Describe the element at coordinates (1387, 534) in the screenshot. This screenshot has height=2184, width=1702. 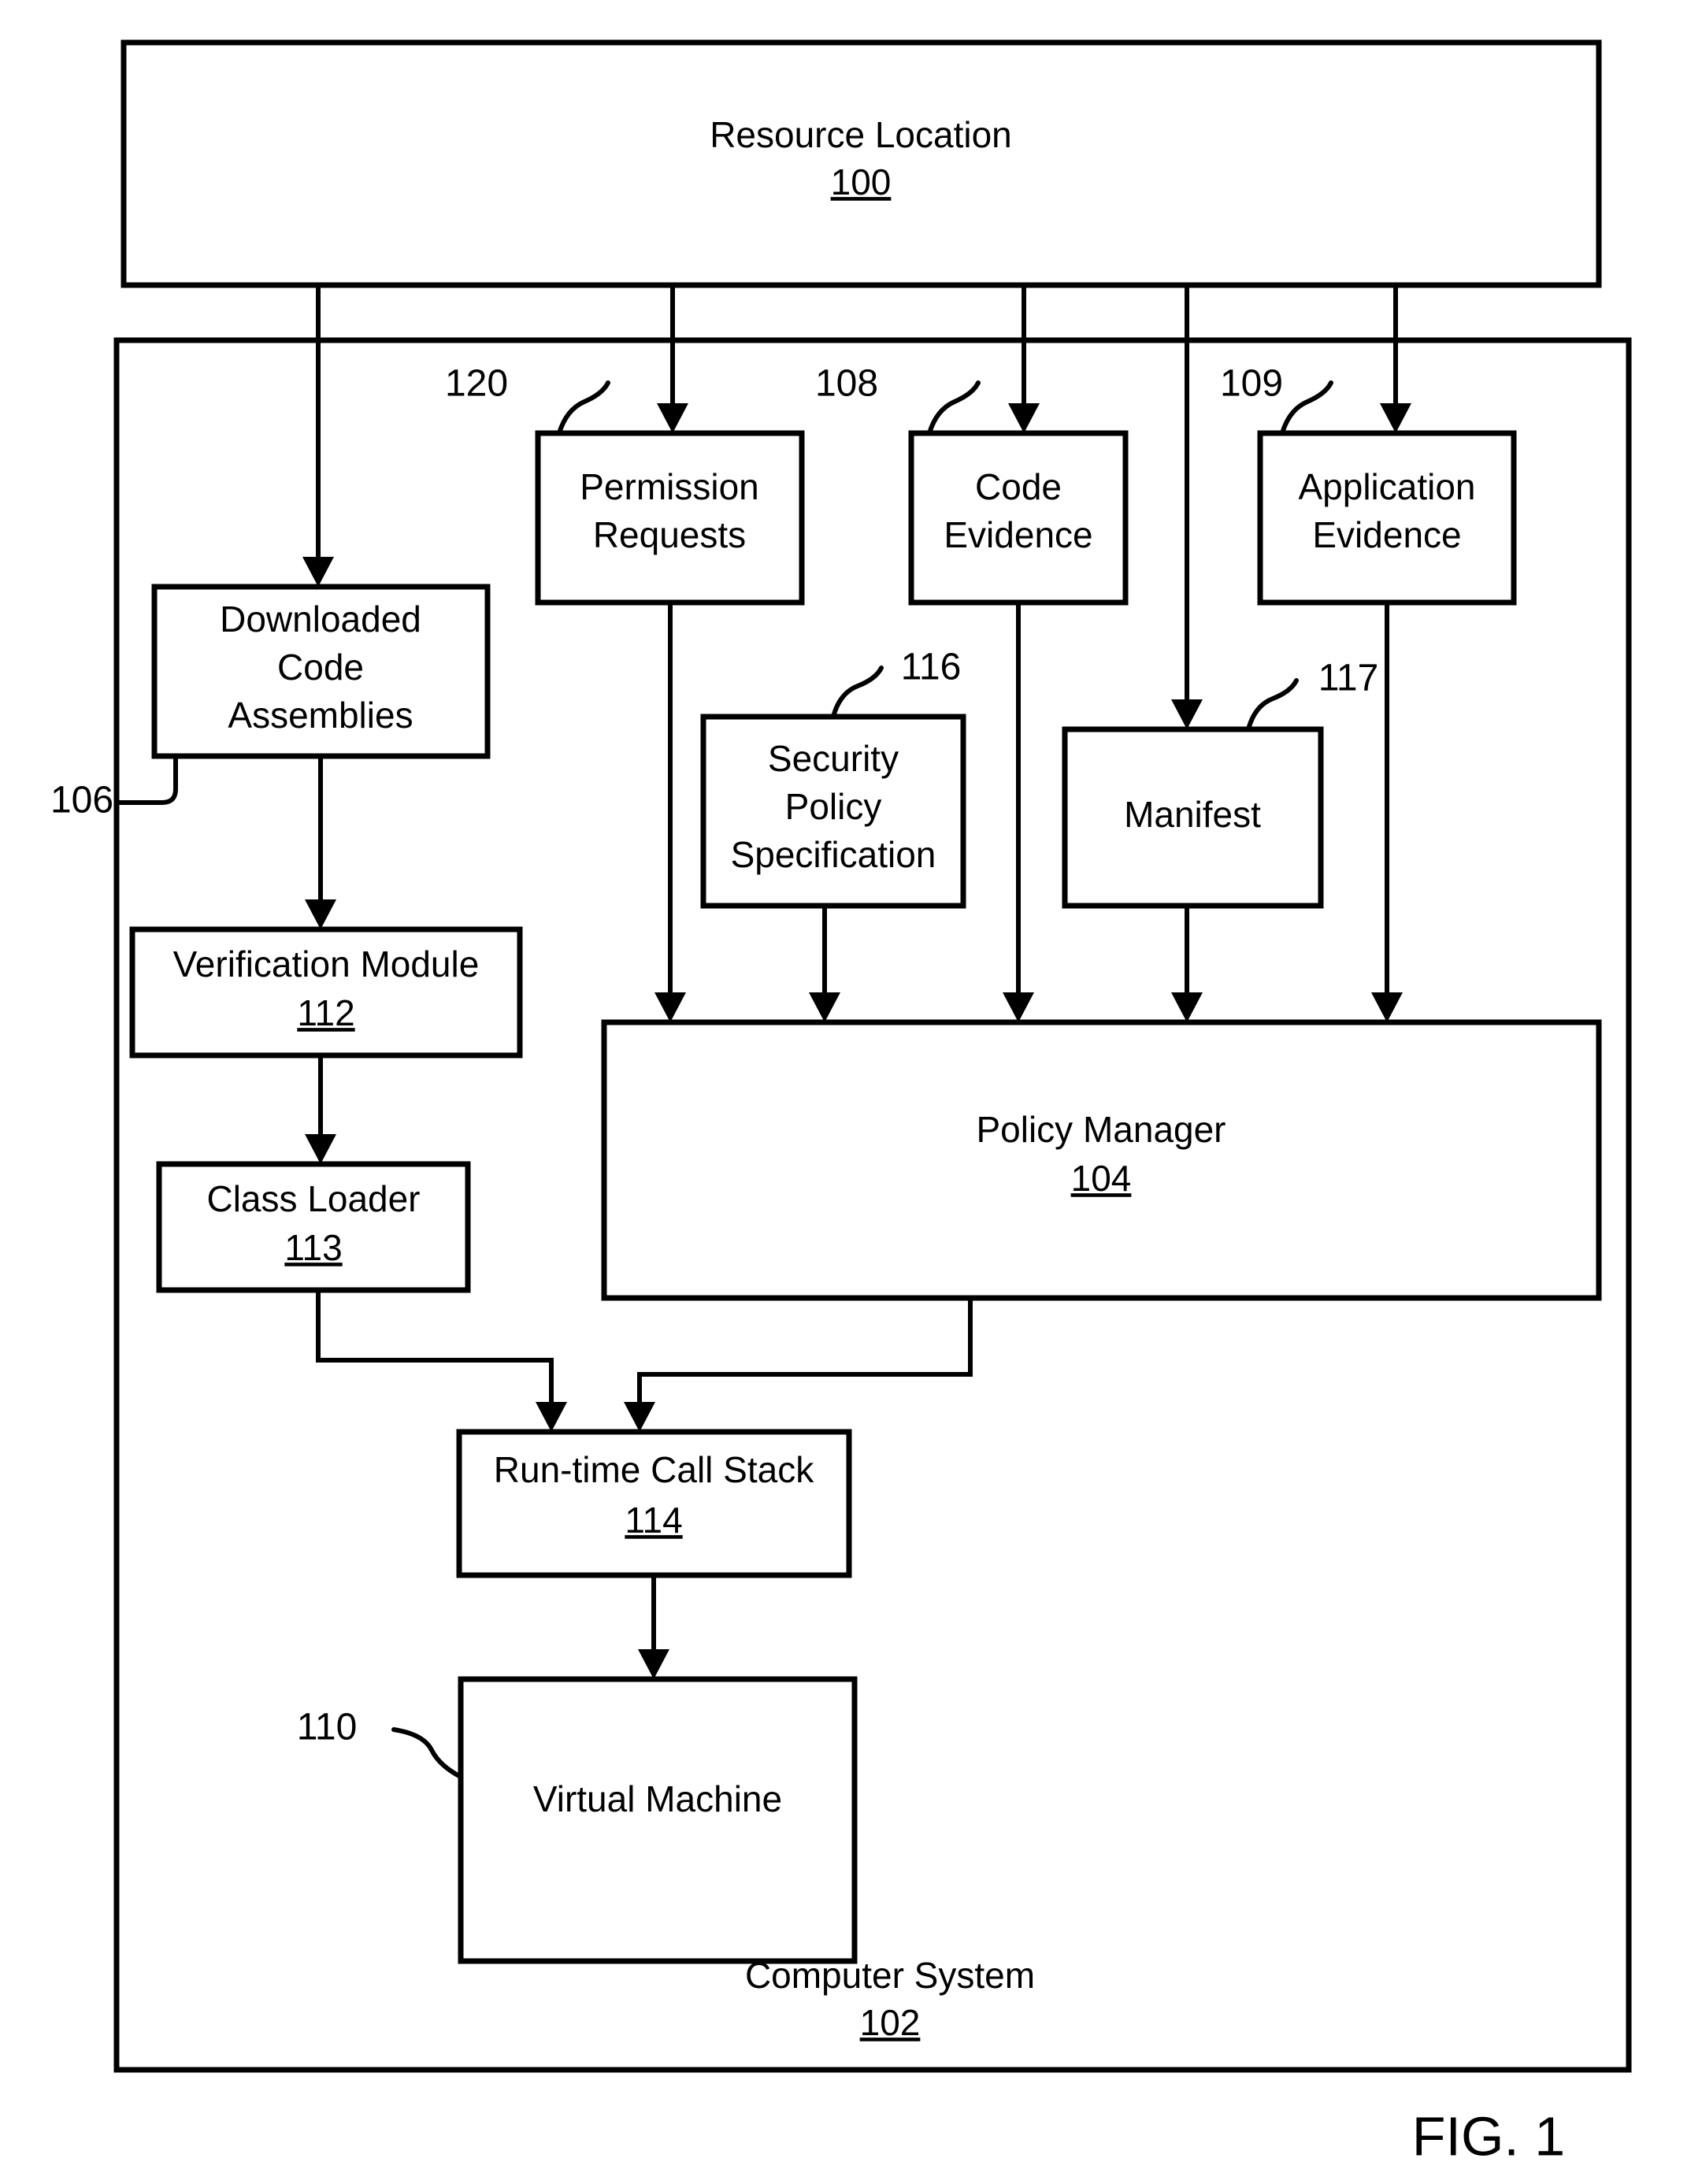
I see `application-evidence-label-line2: Evidence` at that location.